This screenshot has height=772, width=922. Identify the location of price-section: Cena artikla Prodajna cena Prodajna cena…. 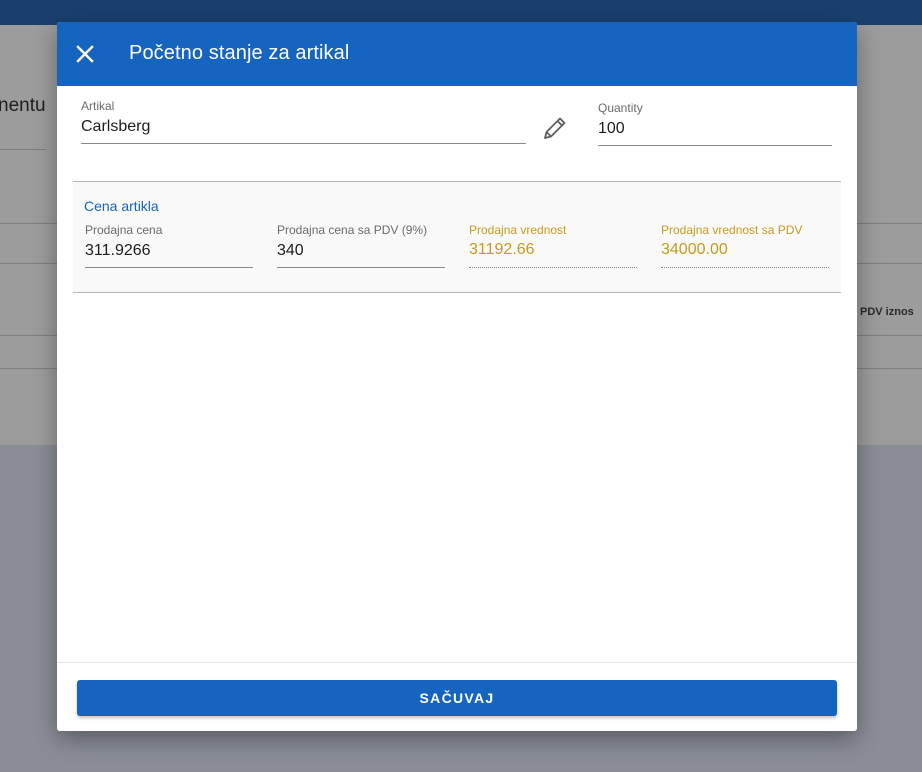
(457, 237).